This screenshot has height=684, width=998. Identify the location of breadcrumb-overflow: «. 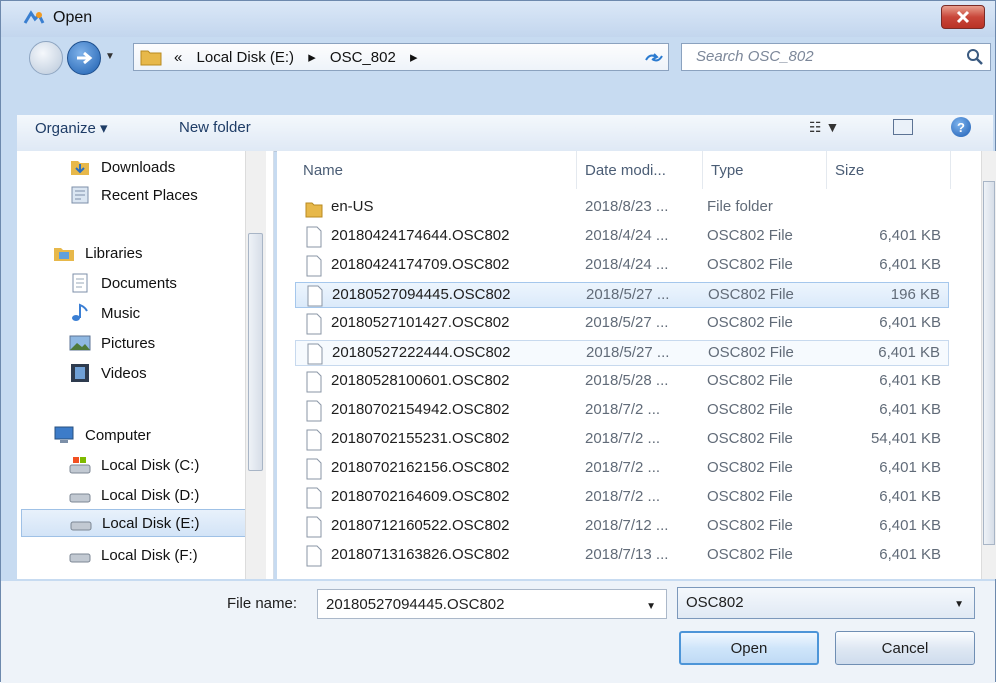
(178, 57).